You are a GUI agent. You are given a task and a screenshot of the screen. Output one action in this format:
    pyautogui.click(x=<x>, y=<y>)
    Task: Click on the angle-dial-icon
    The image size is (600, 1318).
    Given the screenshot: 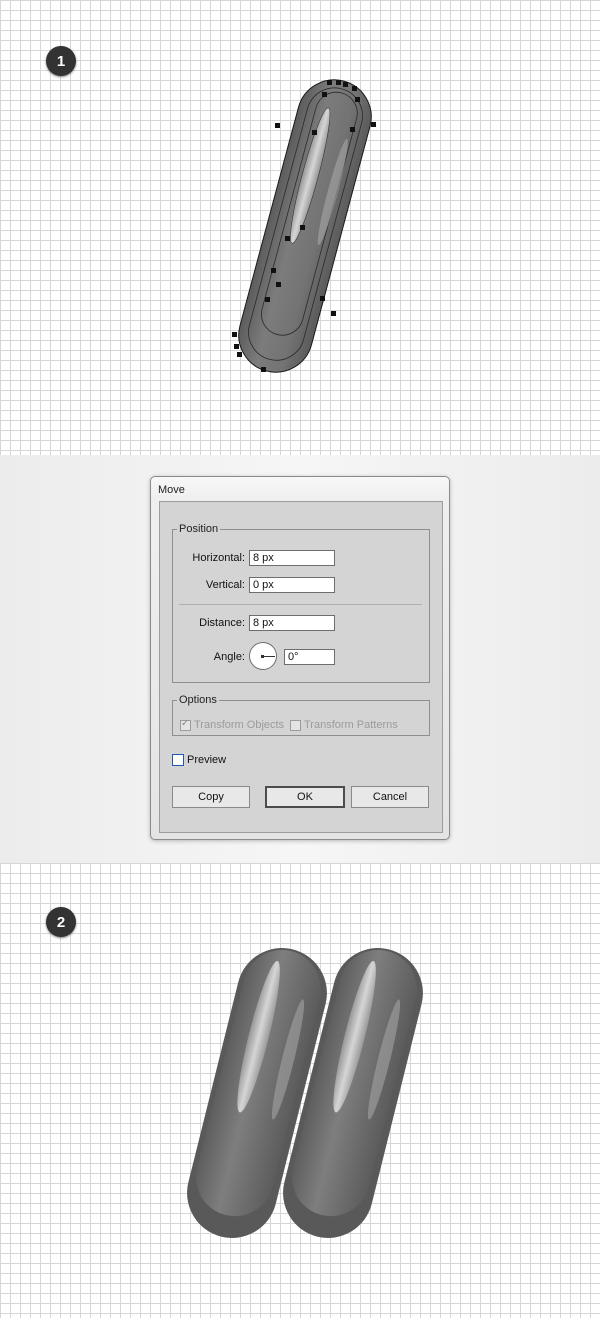 What is the action you would take?
    pyautogui.click(x=263, y=656)
    